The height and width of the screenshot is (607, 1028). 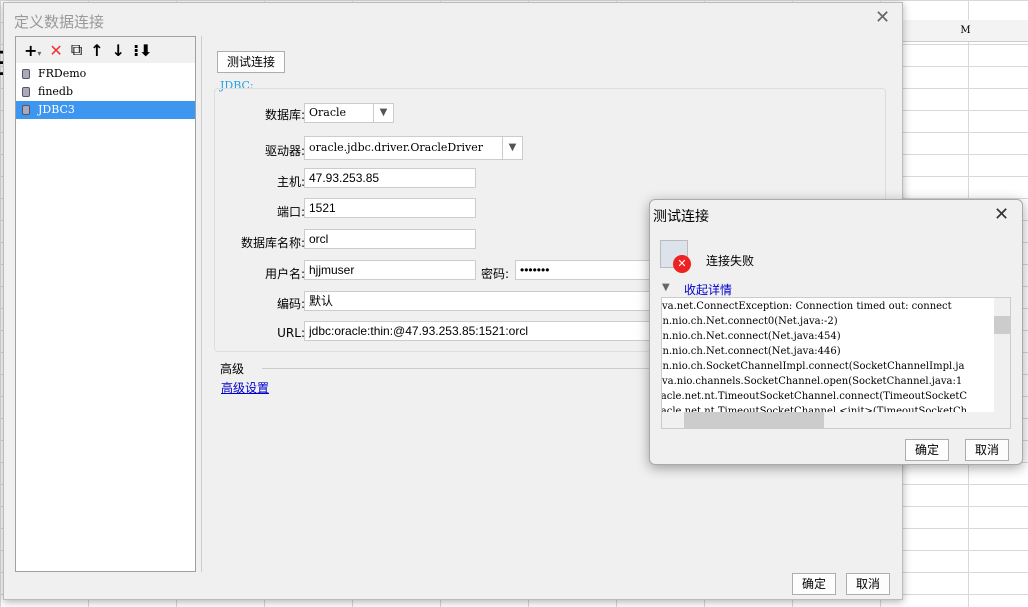 What do you see at coordinates (681, 217) in the screenshot?
I see `test-dialog-title: 测试连接` at bounding box center [681, 217].